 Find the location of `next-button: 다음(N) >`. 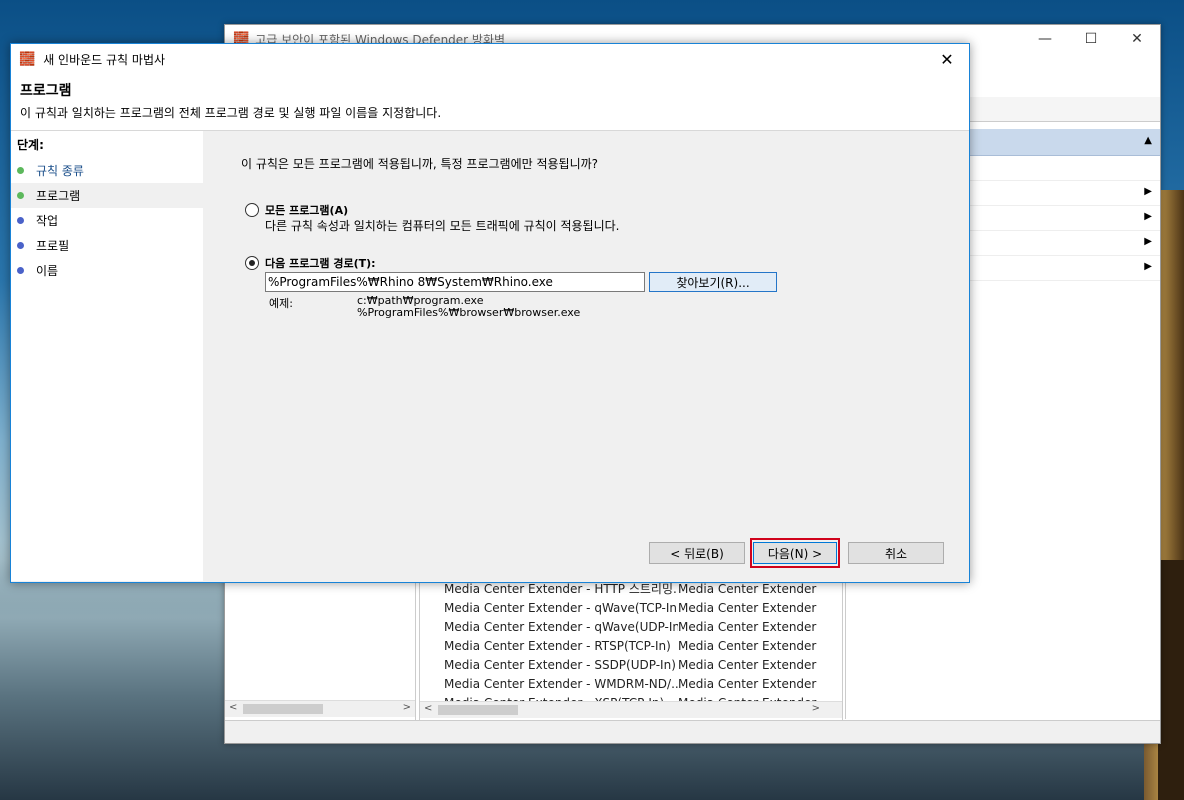

next-button: 다음(N) > is located at coordinates (795, 553).